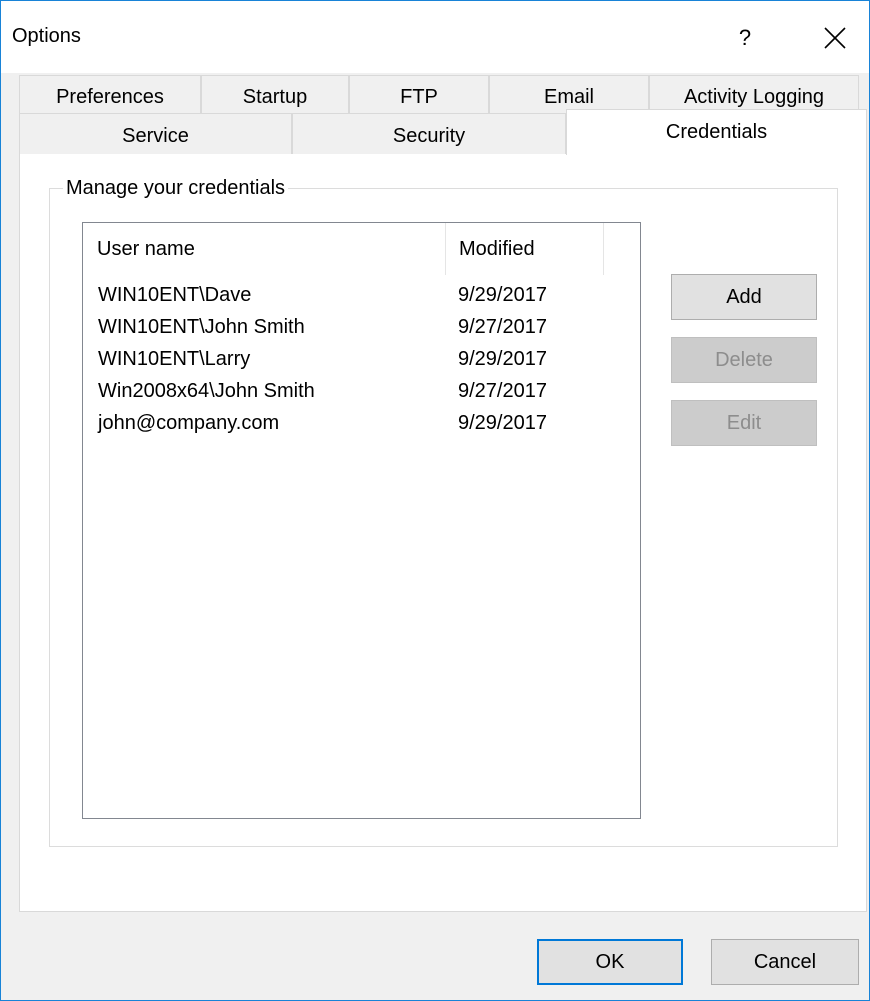 The height and width of the screenshot is (1001, 870). I want to click on button-label: Cancel, so click(785, 962).